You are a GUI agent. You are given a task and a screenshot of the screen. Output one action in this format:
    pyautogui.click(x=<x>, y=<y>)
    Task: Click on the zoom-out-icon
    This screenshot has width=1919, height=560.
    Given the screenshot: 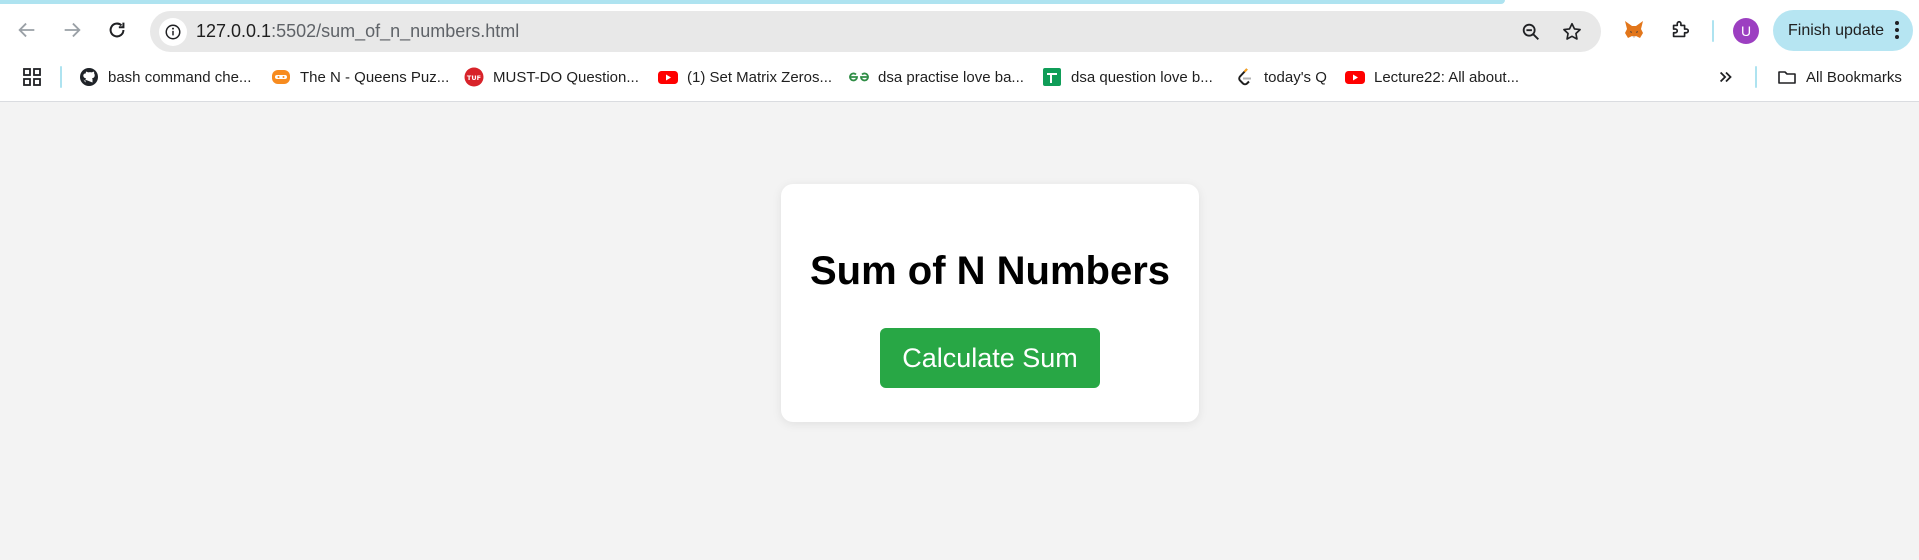 What is the action you would take?
    pyautogui.click(x=1530, y=31)
    